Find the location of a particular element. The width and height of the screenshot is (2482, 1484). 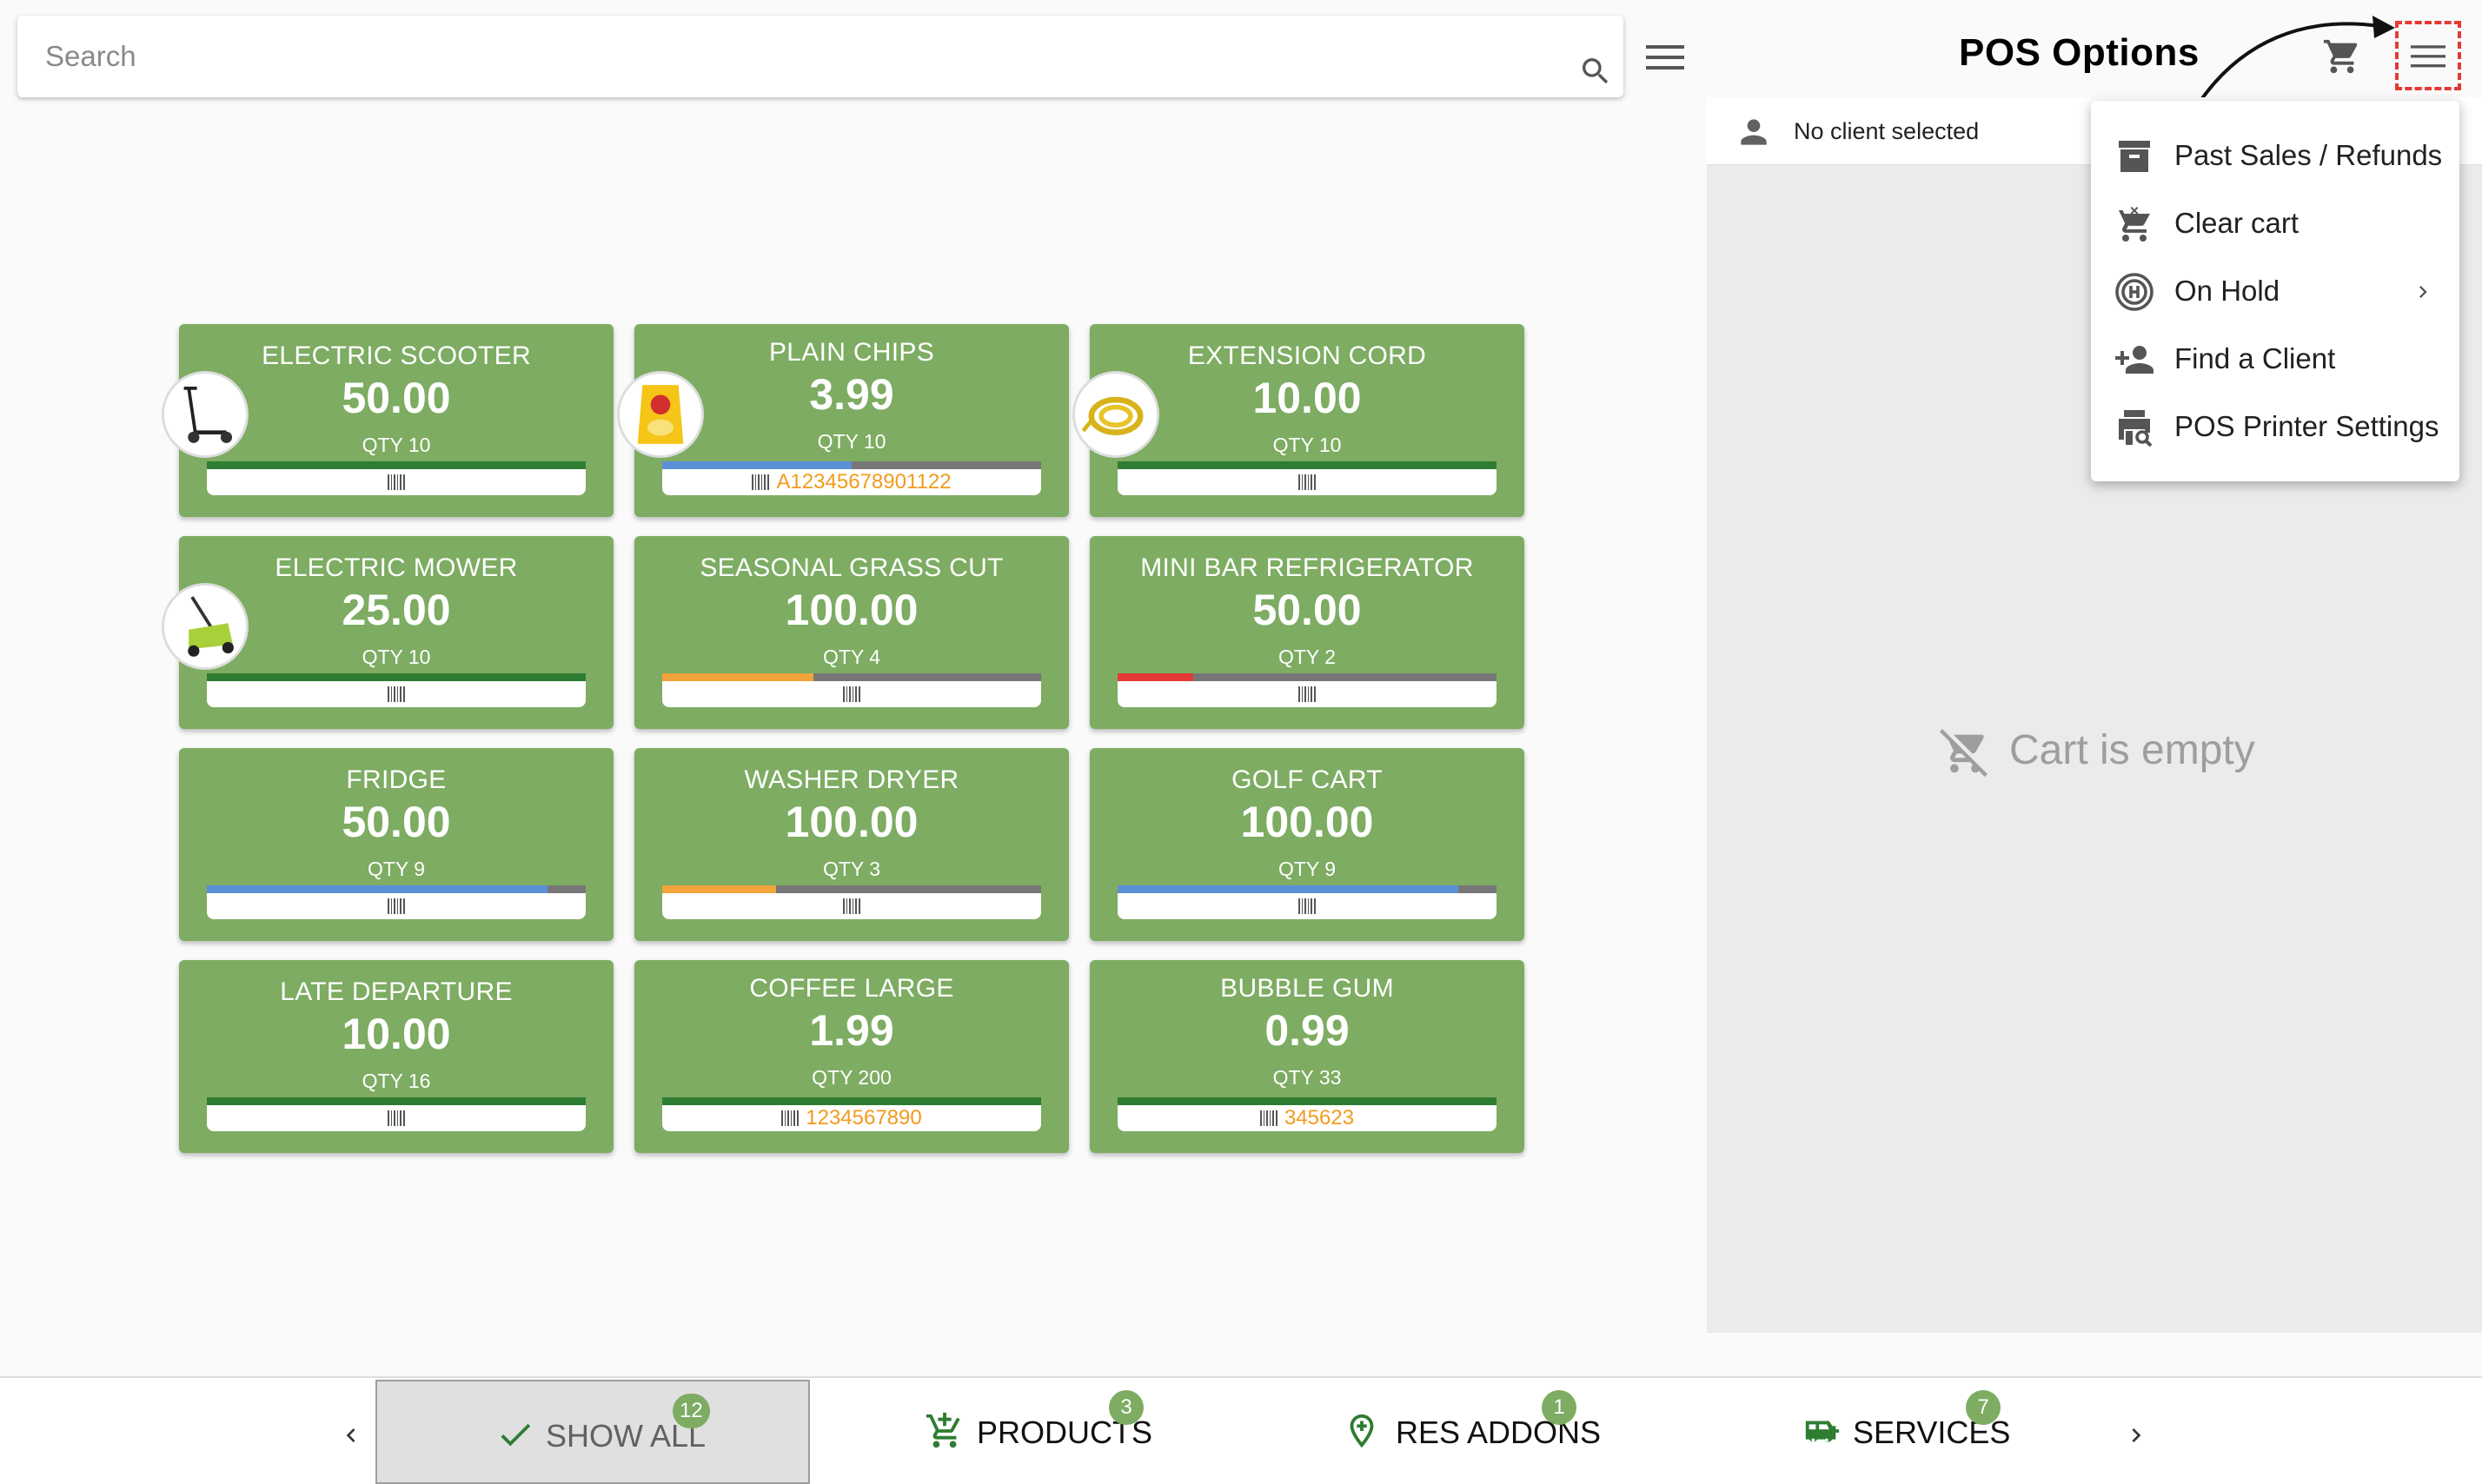

menu-item-find-client: Find a Client is located at coordinates (2275, 359).